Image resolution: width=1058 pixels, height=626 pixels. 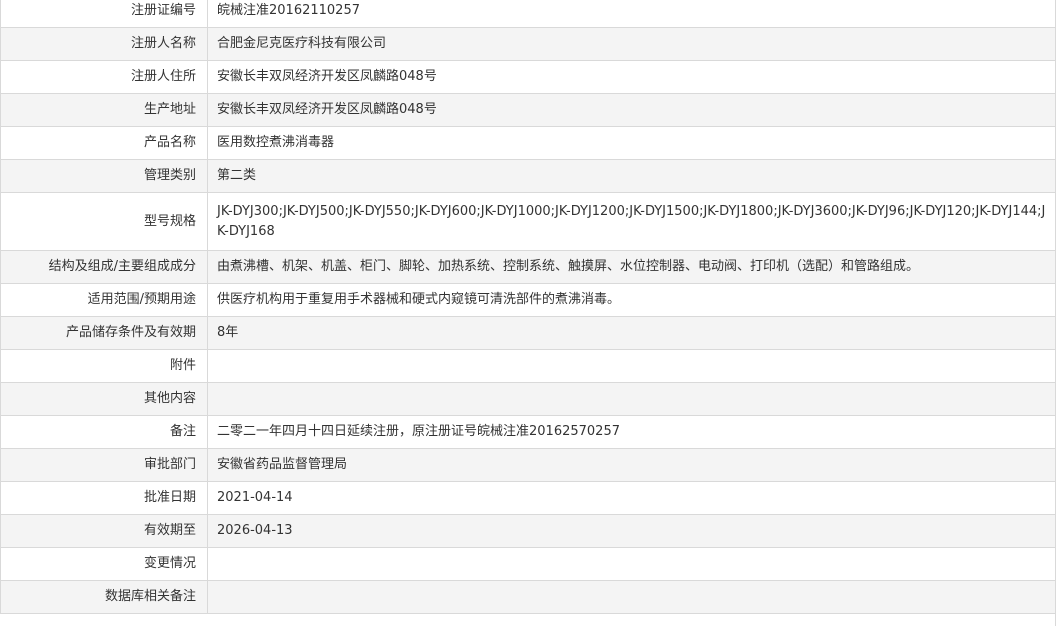 I want to click on table-row-attachments: 附件, so click(x=528, y=366).